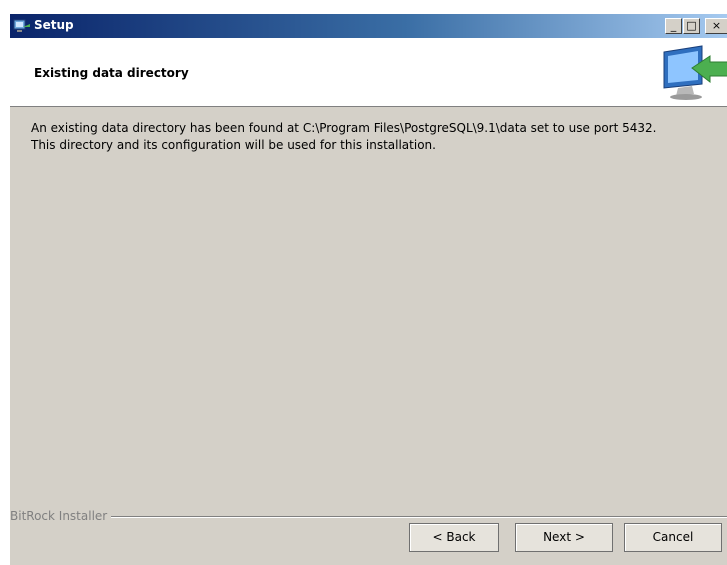 Image resolution: width=727 pixels, height=565 pixels. I want to click on close-icon: ×, so click(716, 25).